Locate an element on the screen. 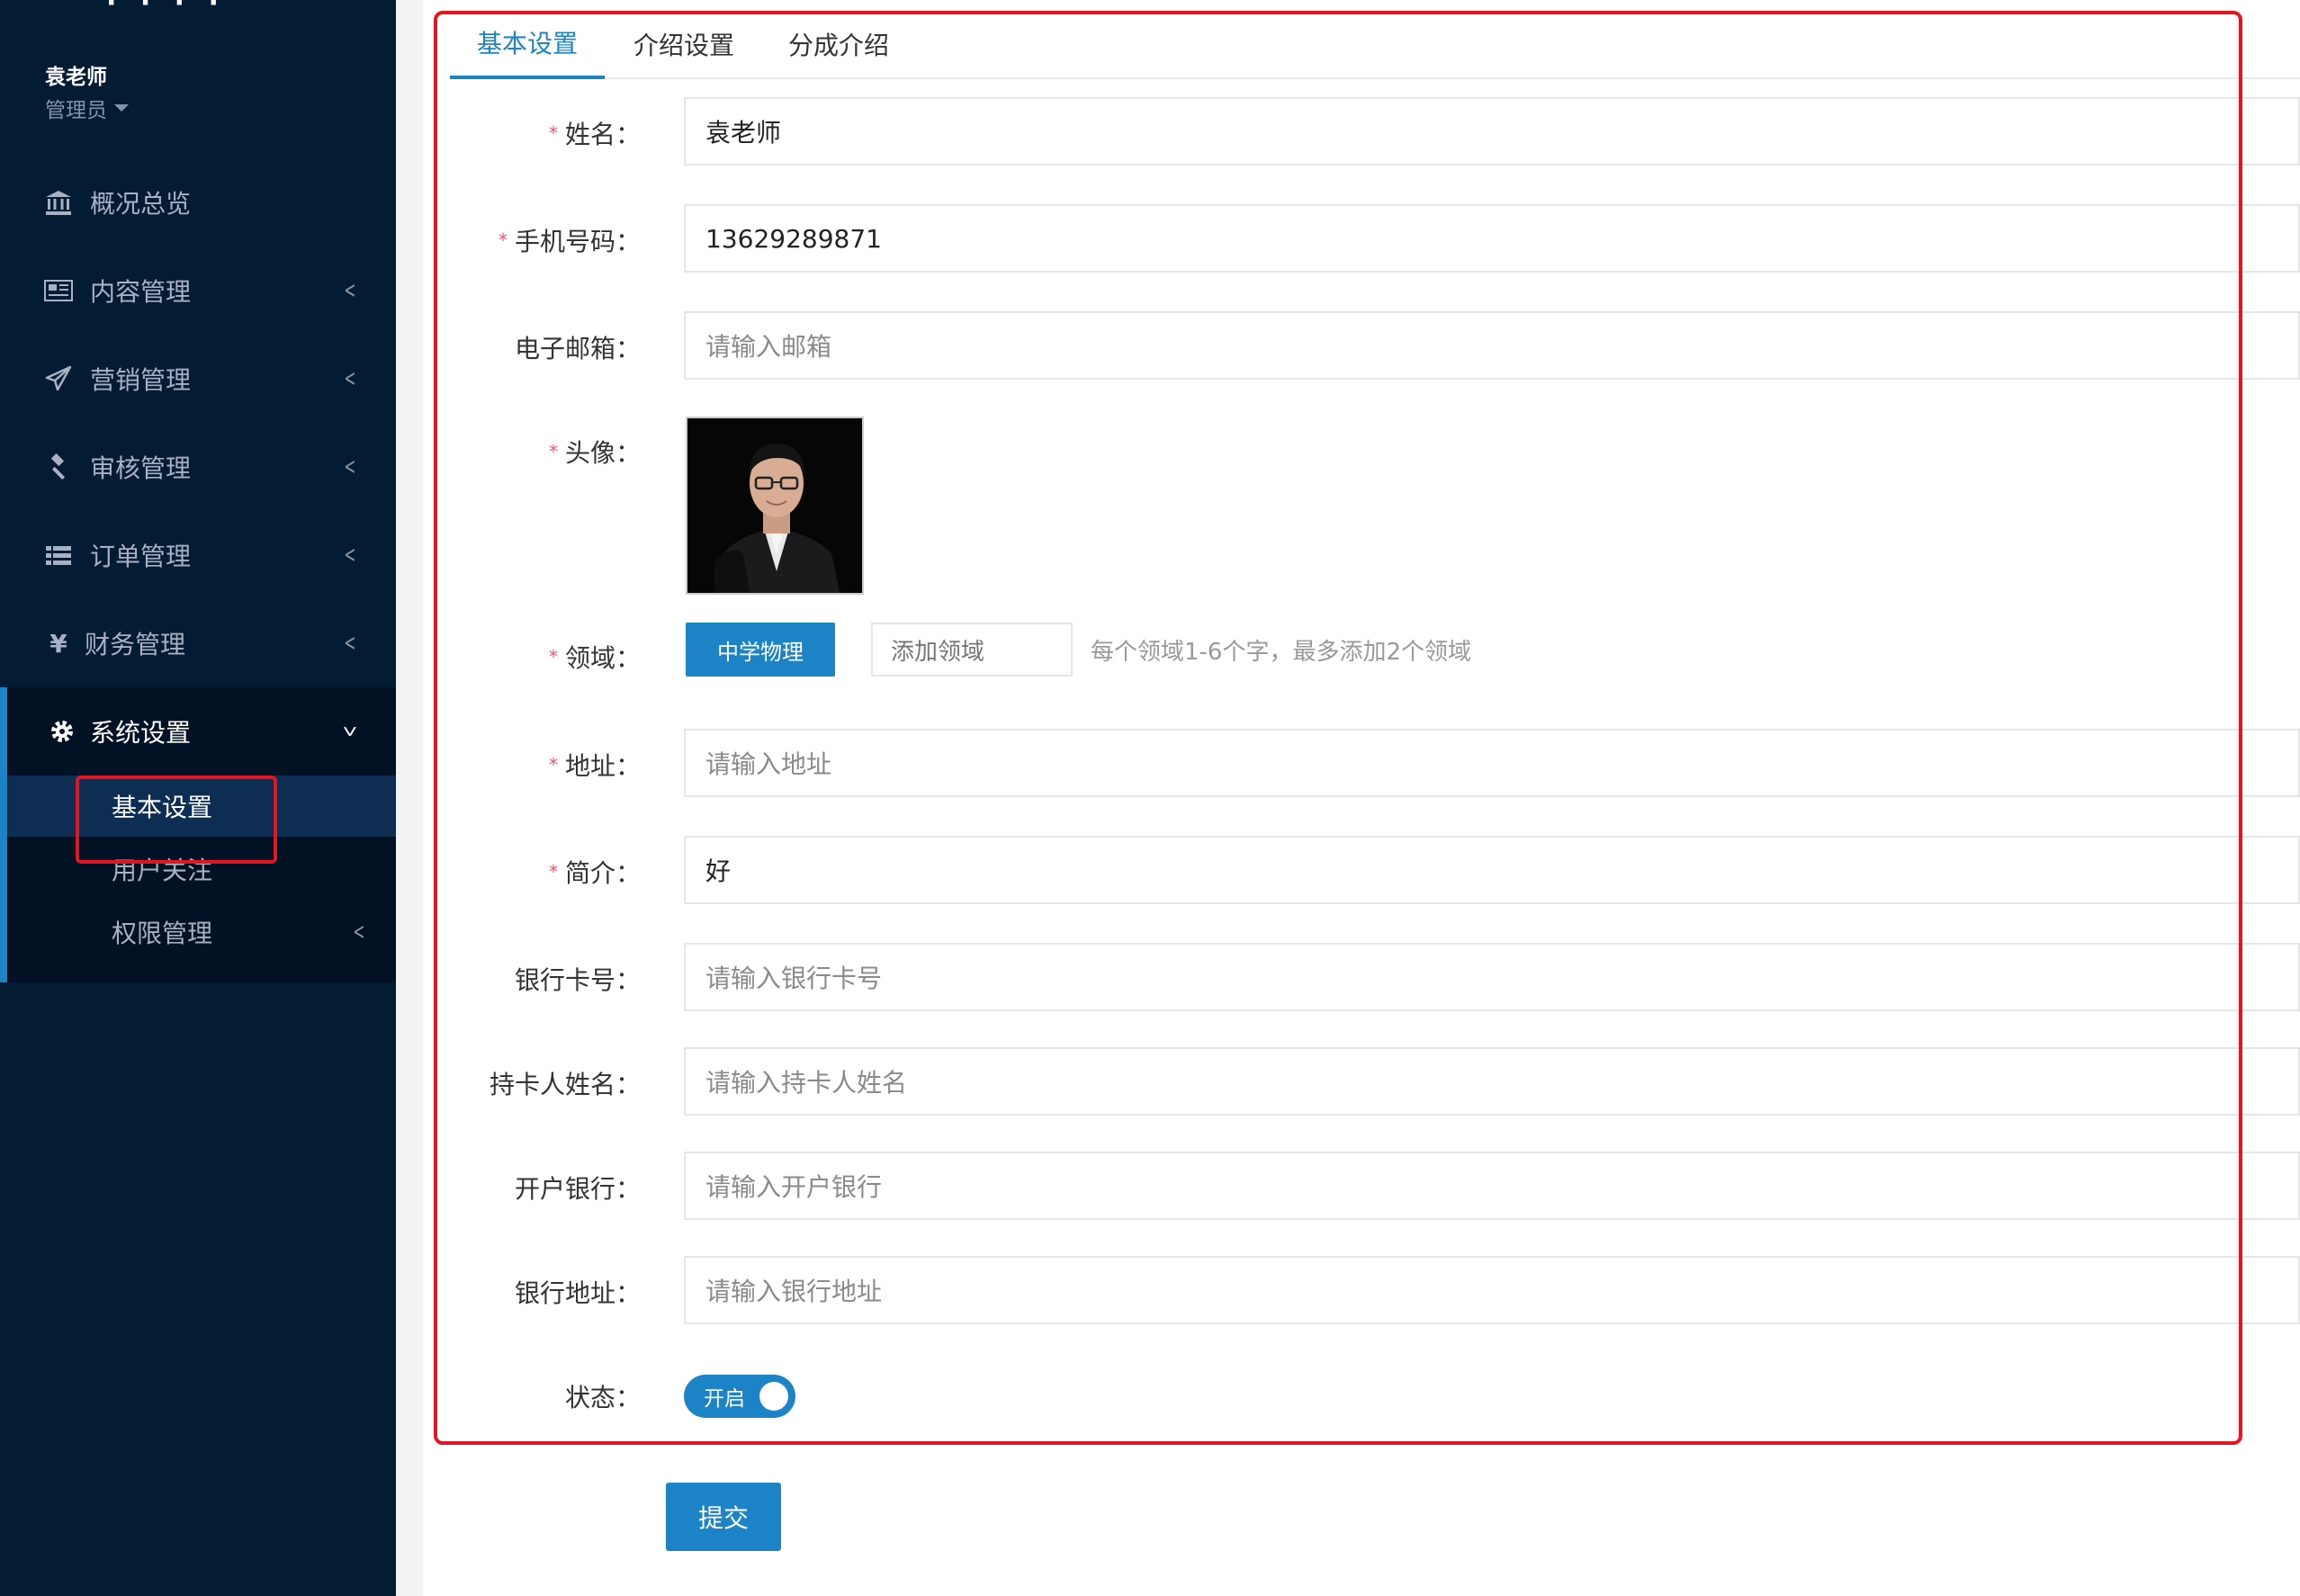  user-role-label: 管理员 is located at coordinates (76, 110).